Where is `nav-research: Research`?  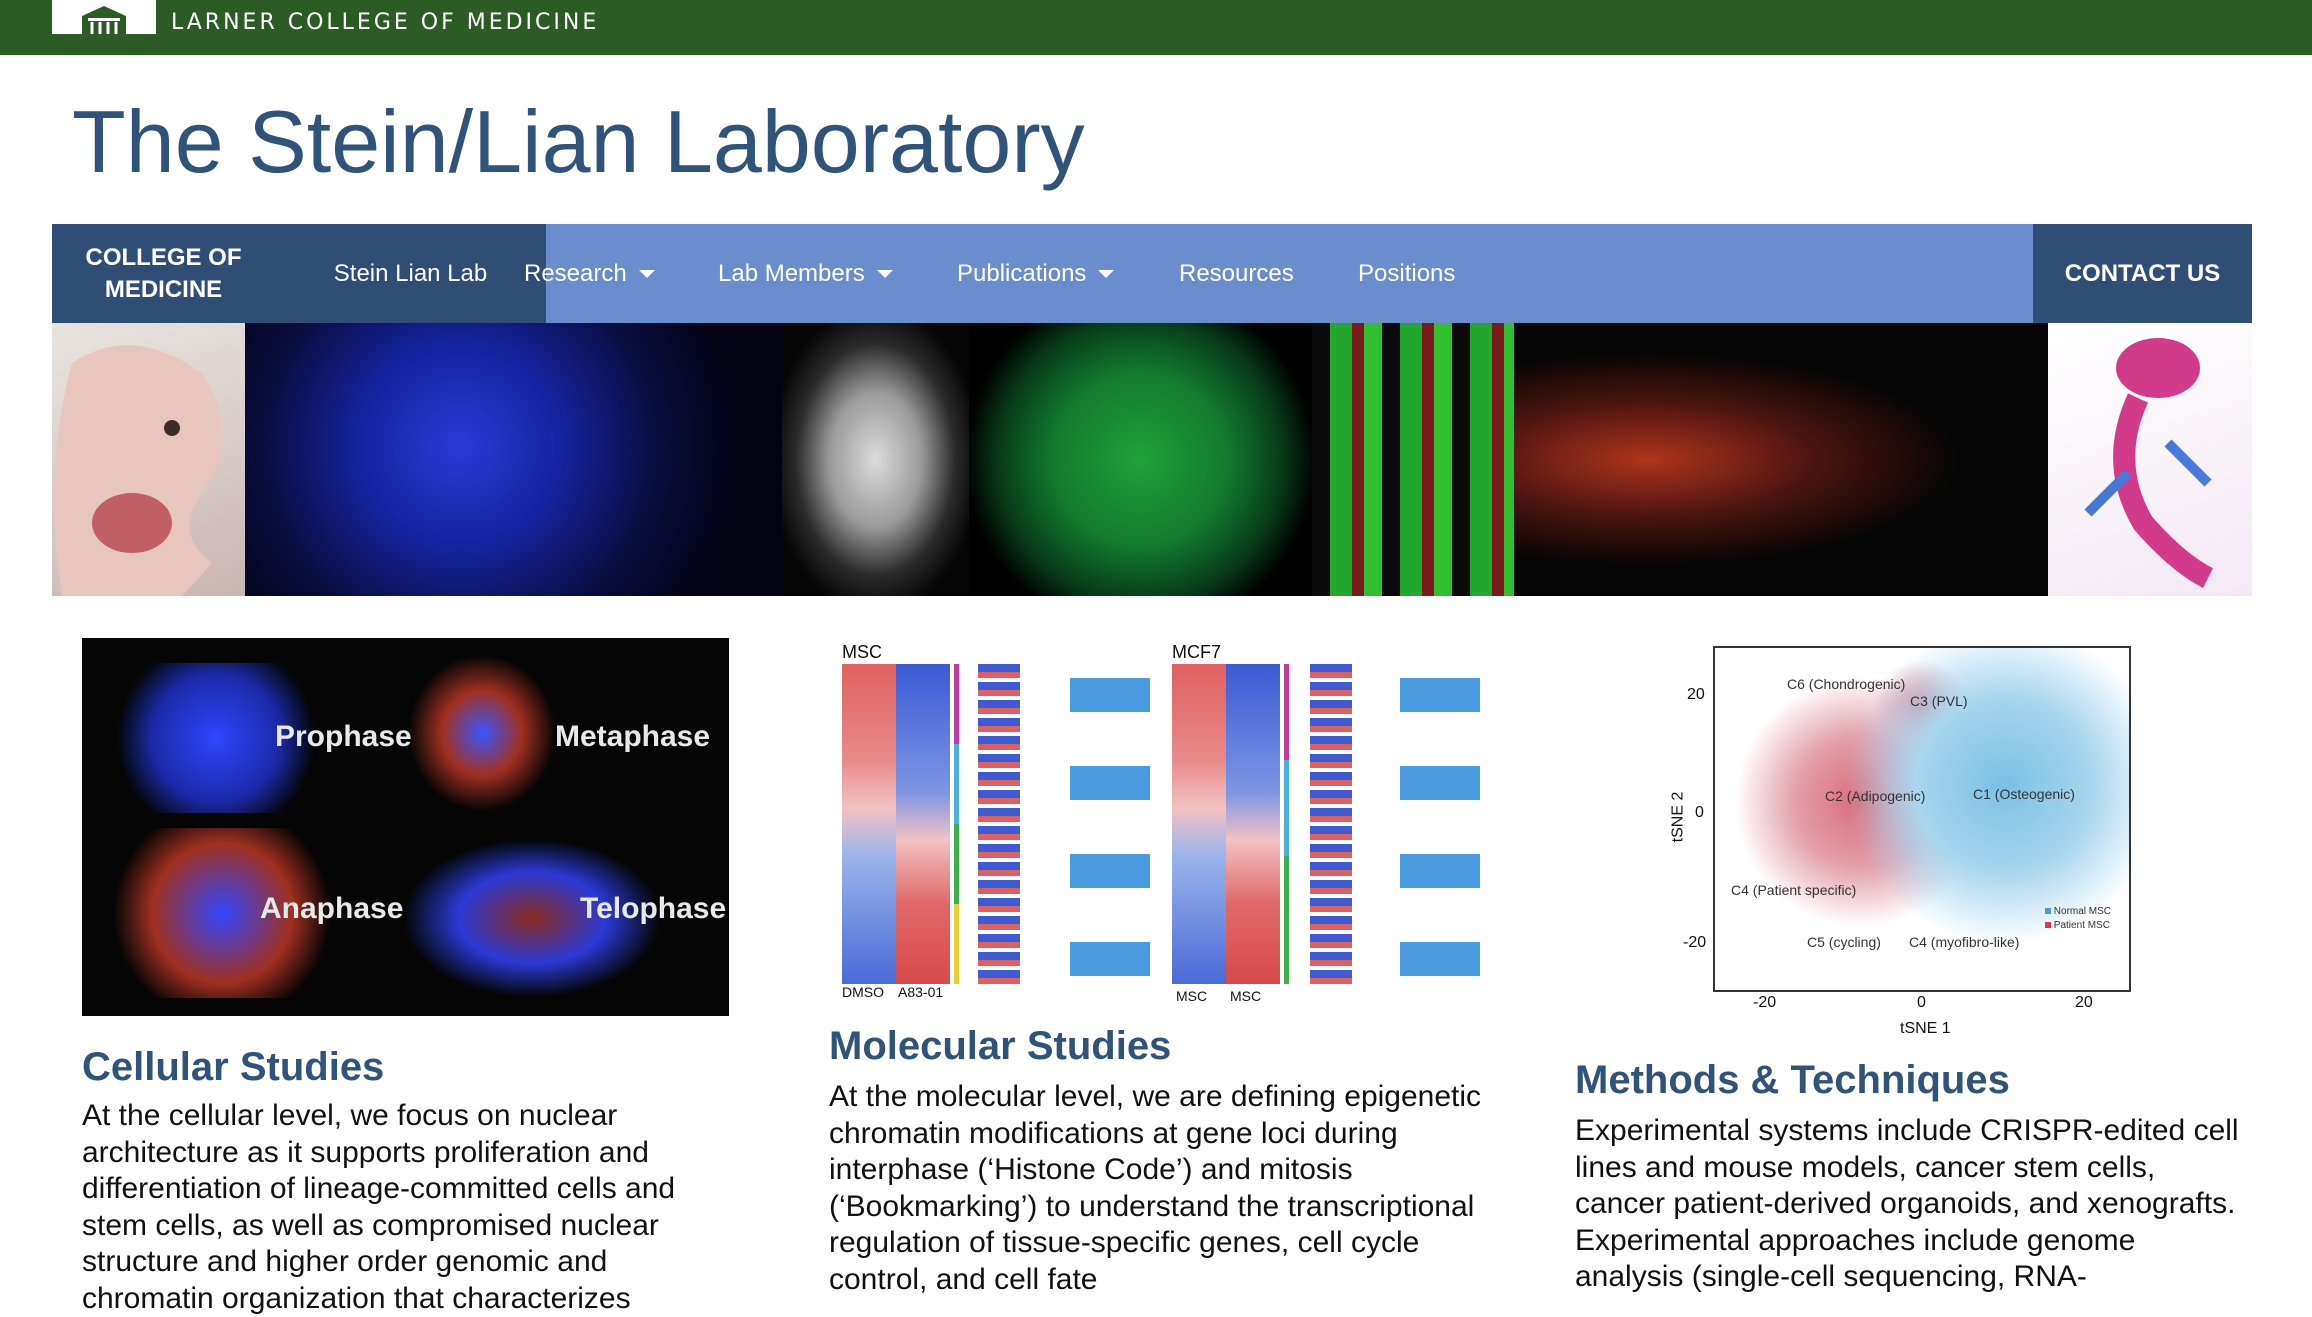 nav-research: Research is located at coordinates (589, 273).